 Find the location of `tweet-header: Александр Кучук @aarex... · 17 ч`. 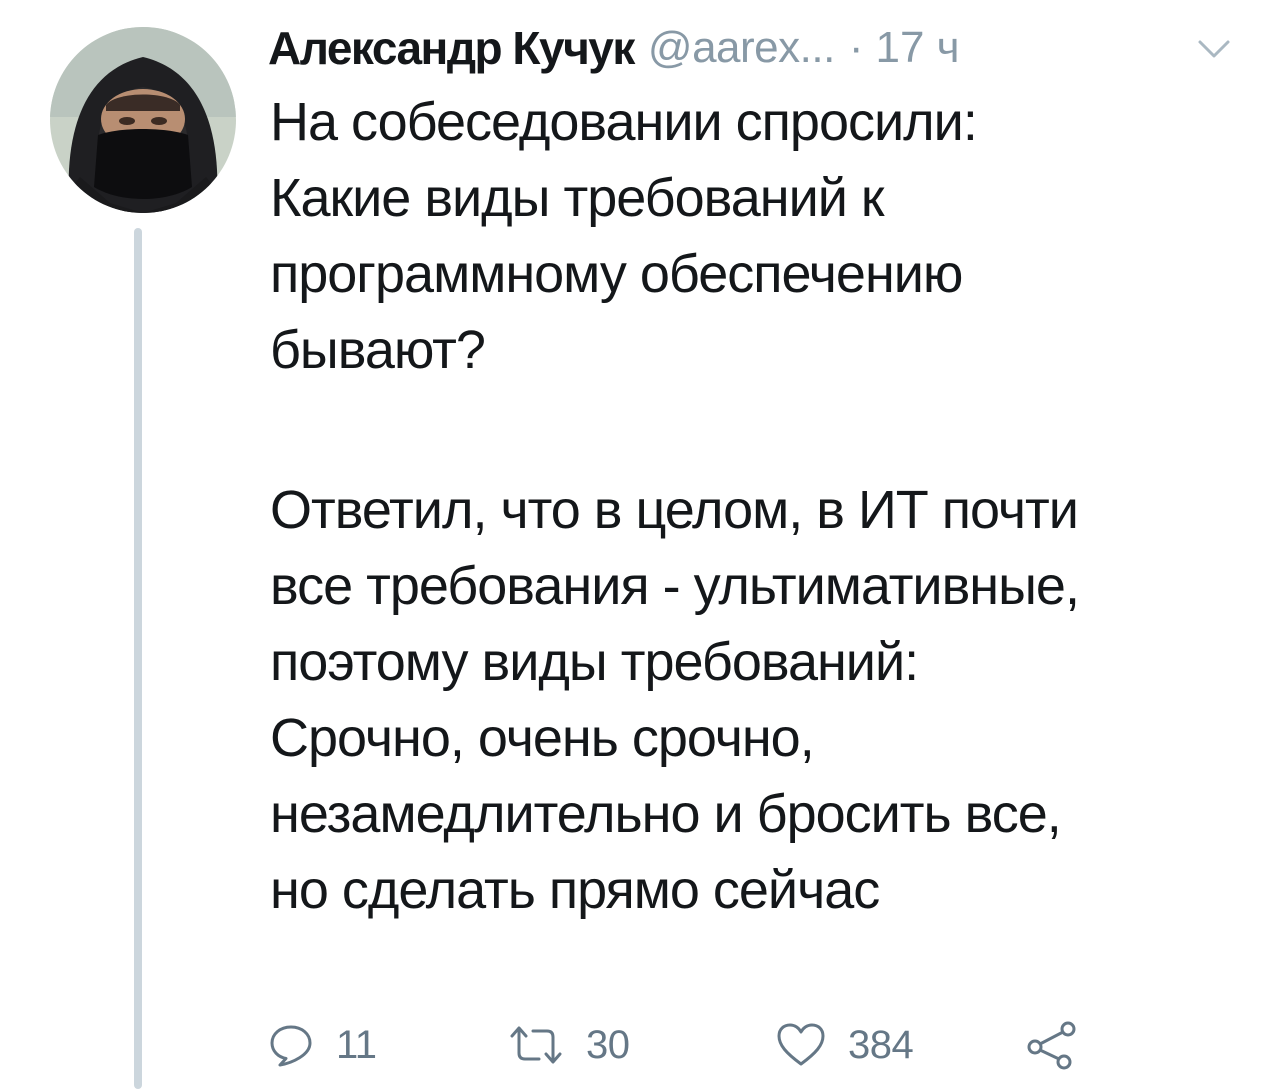

tweet-header: Александр Кучук @aarex... · 17 ч is located at coordinates (763, 48).